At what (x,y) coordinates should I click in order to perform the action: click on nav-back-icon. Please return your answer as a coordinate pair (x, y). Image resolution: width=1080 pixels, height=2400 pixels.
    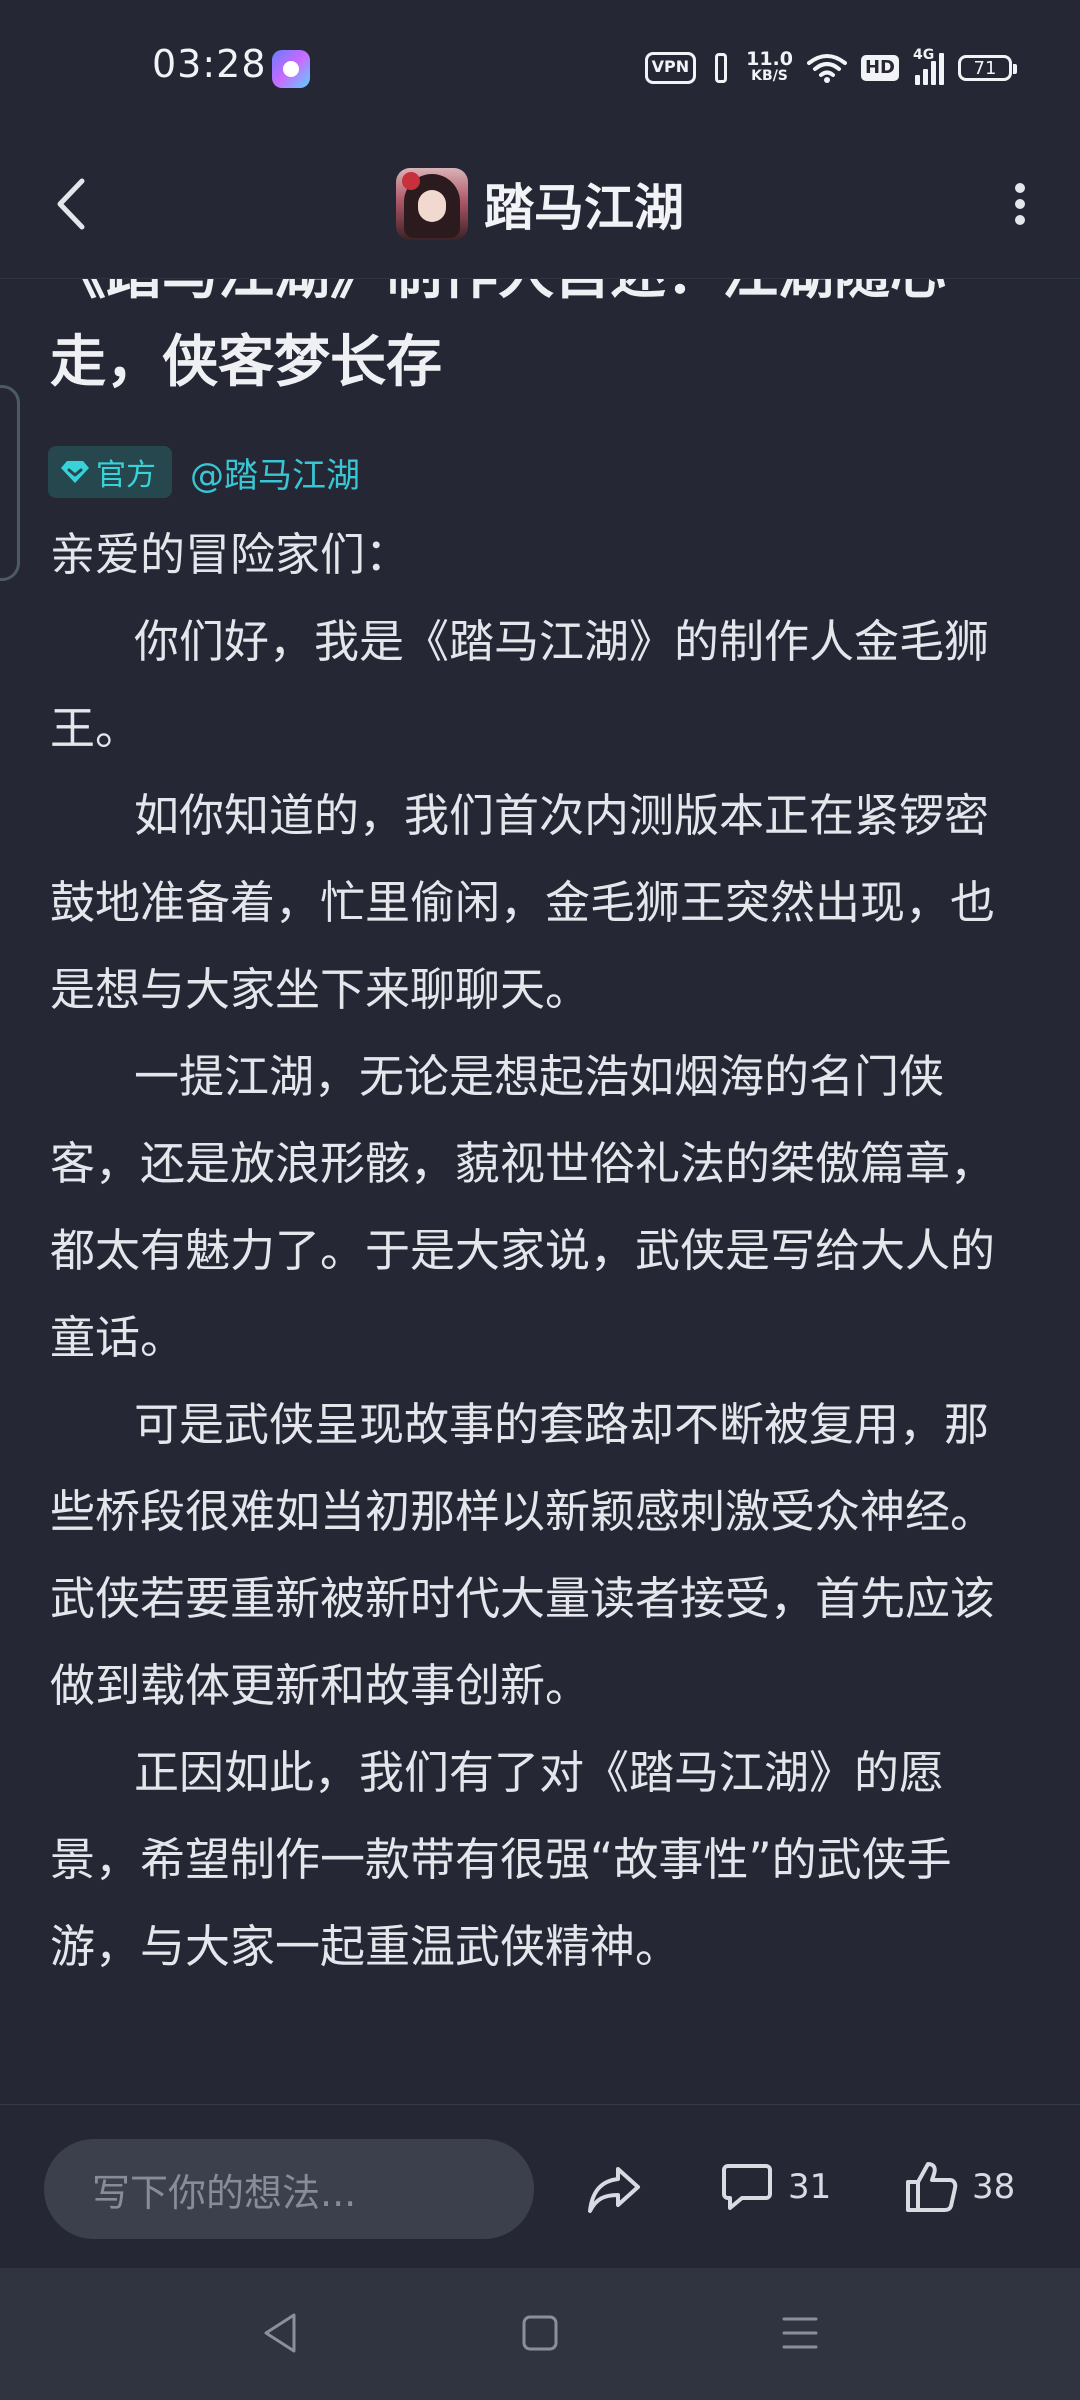
    Looking at the image, I should click on (280, 2333).